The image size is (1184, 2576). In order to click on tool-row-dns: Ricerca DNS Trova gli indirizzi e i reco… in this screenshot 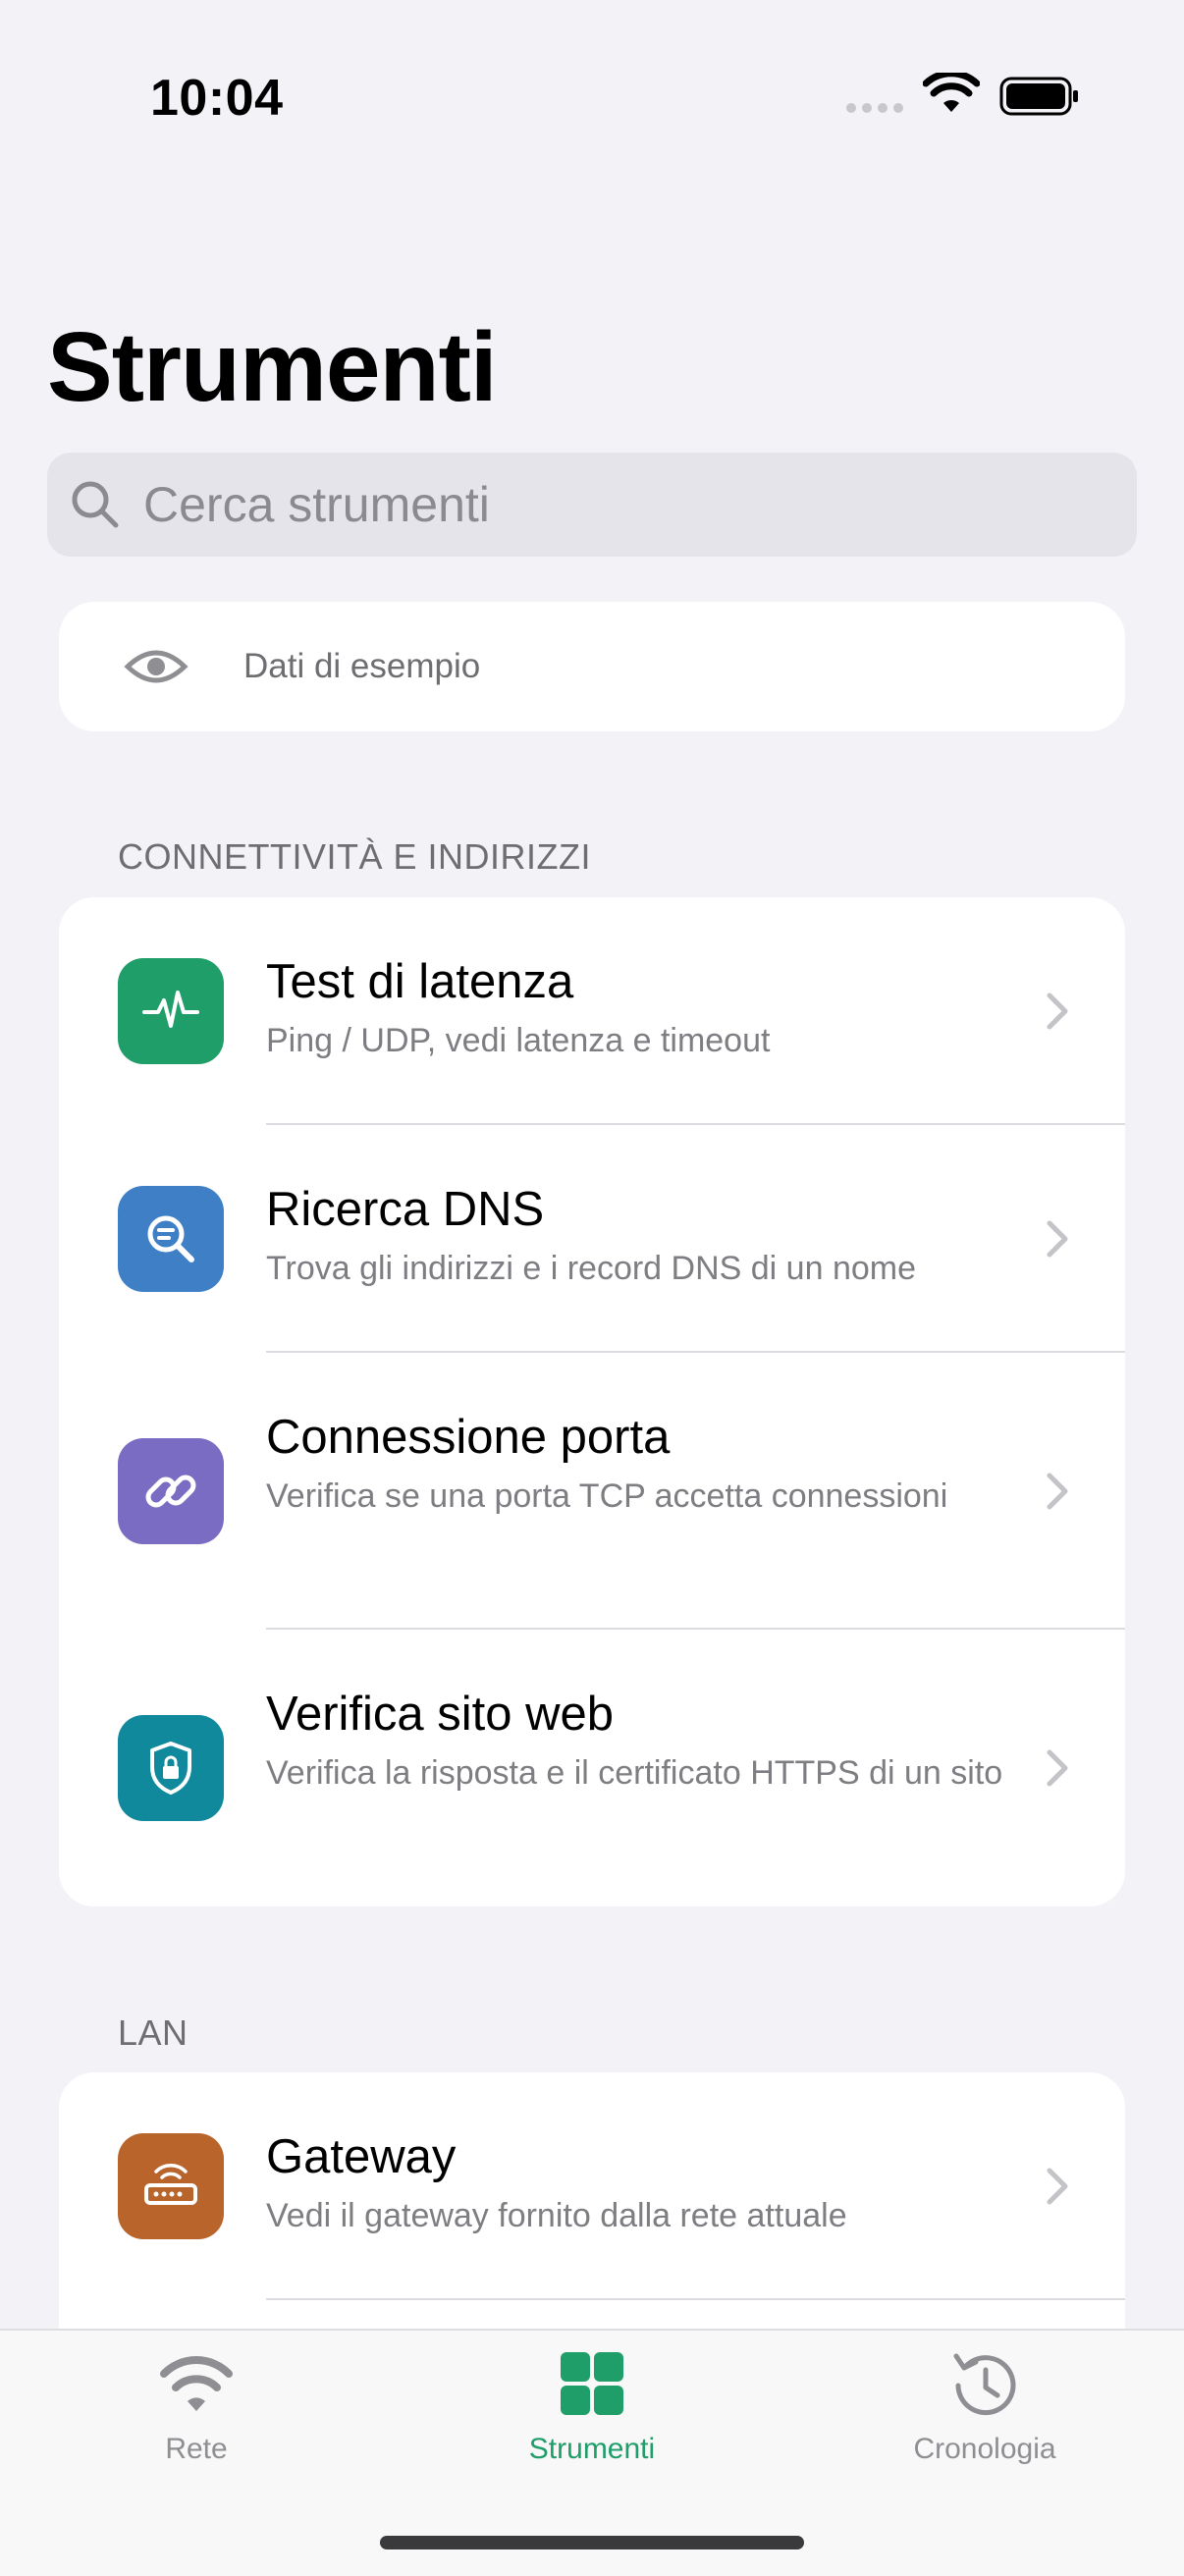, I will do `click(592, 1239)`.